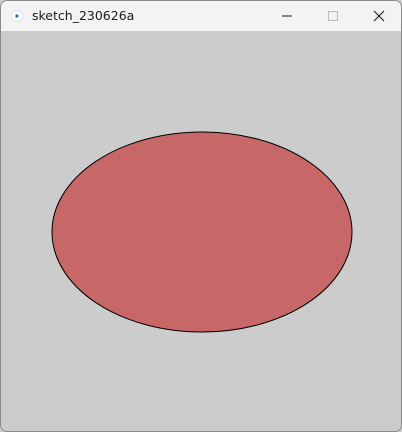  I want to click on maximize-button, so click(333, 16).